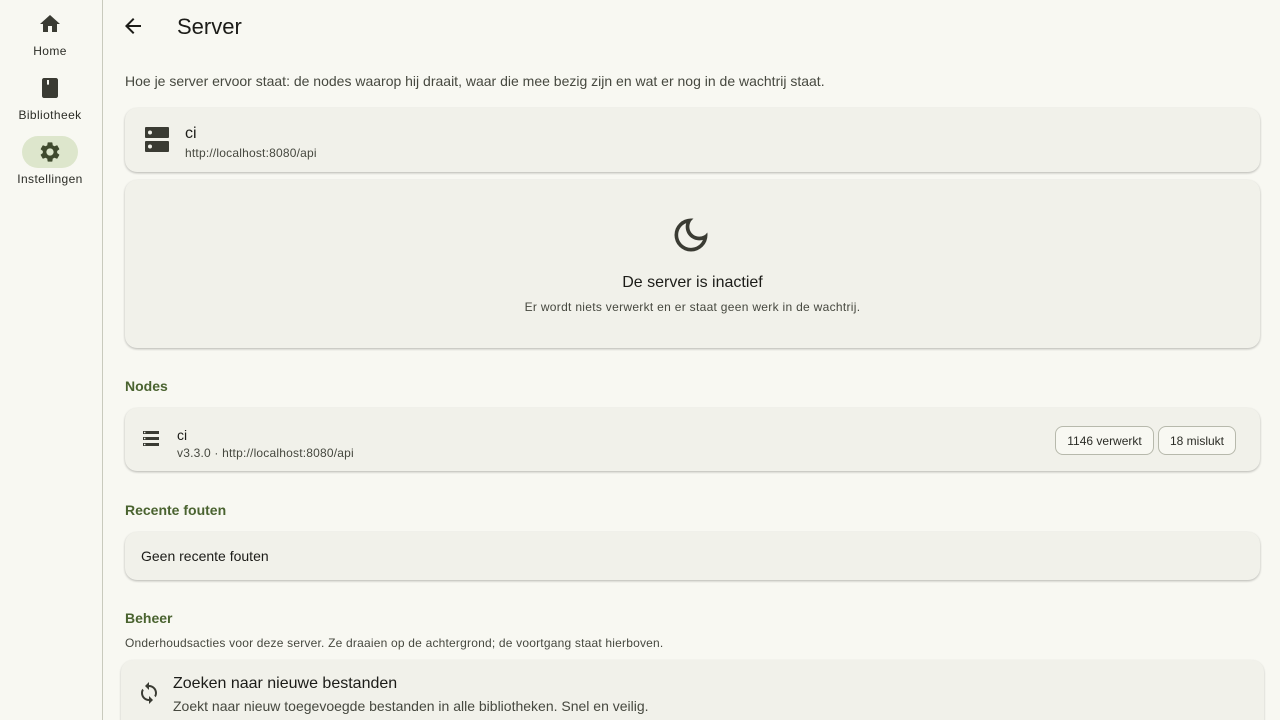 The width and height of the screenshot is (1280, 720). What do you see at coordinates (1197, 440) in the screenshot?
I see `failed-count-chip: 18 mislukt` at bounding box center [1197, 440].